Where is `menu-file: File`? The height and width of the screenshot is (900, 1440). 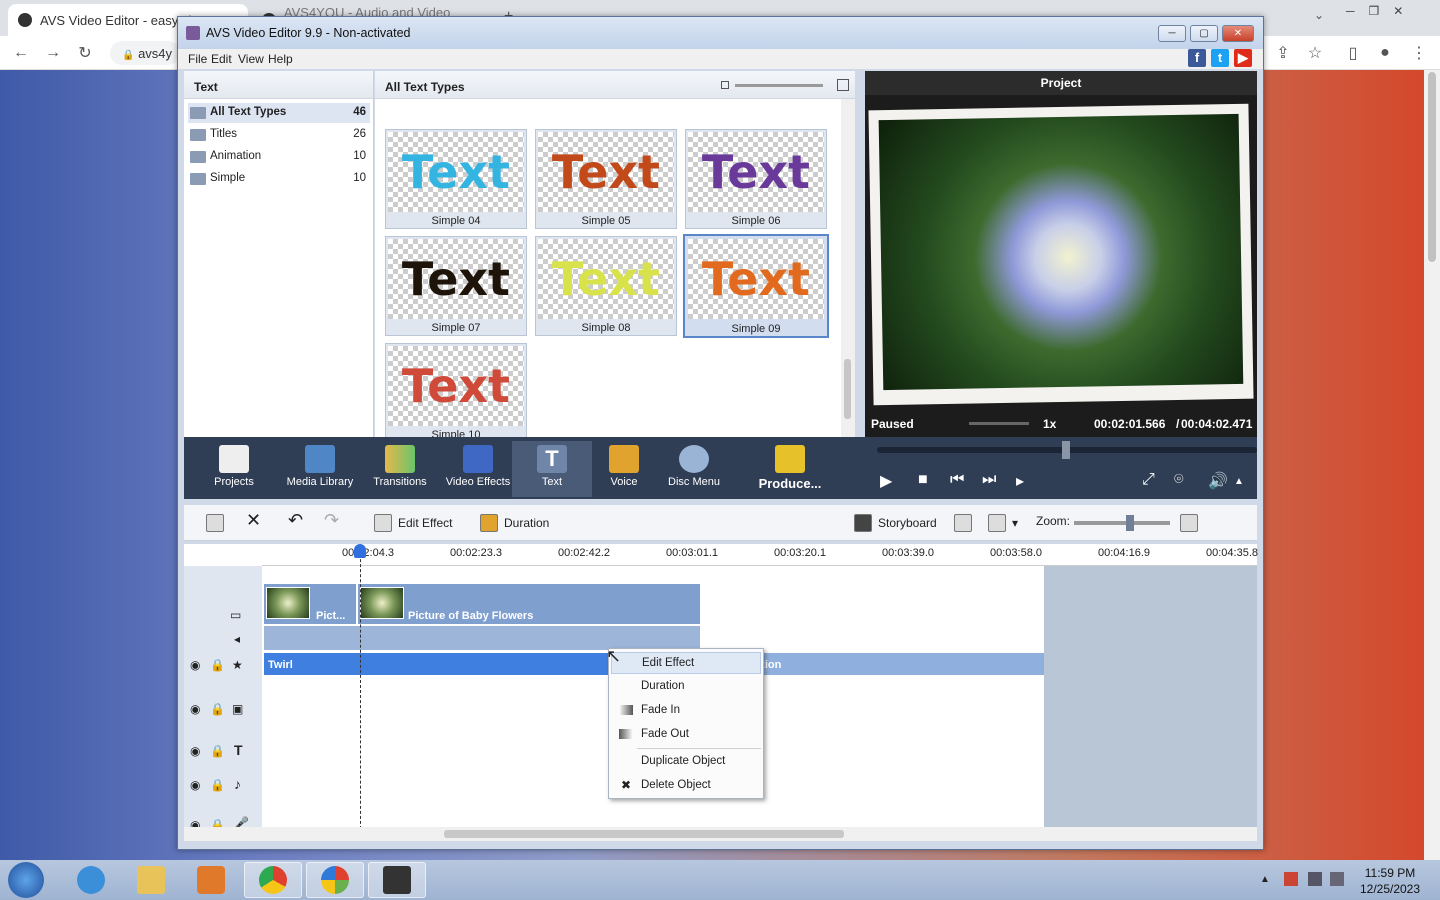 menu-file: File is located at coordinates (197, 59).